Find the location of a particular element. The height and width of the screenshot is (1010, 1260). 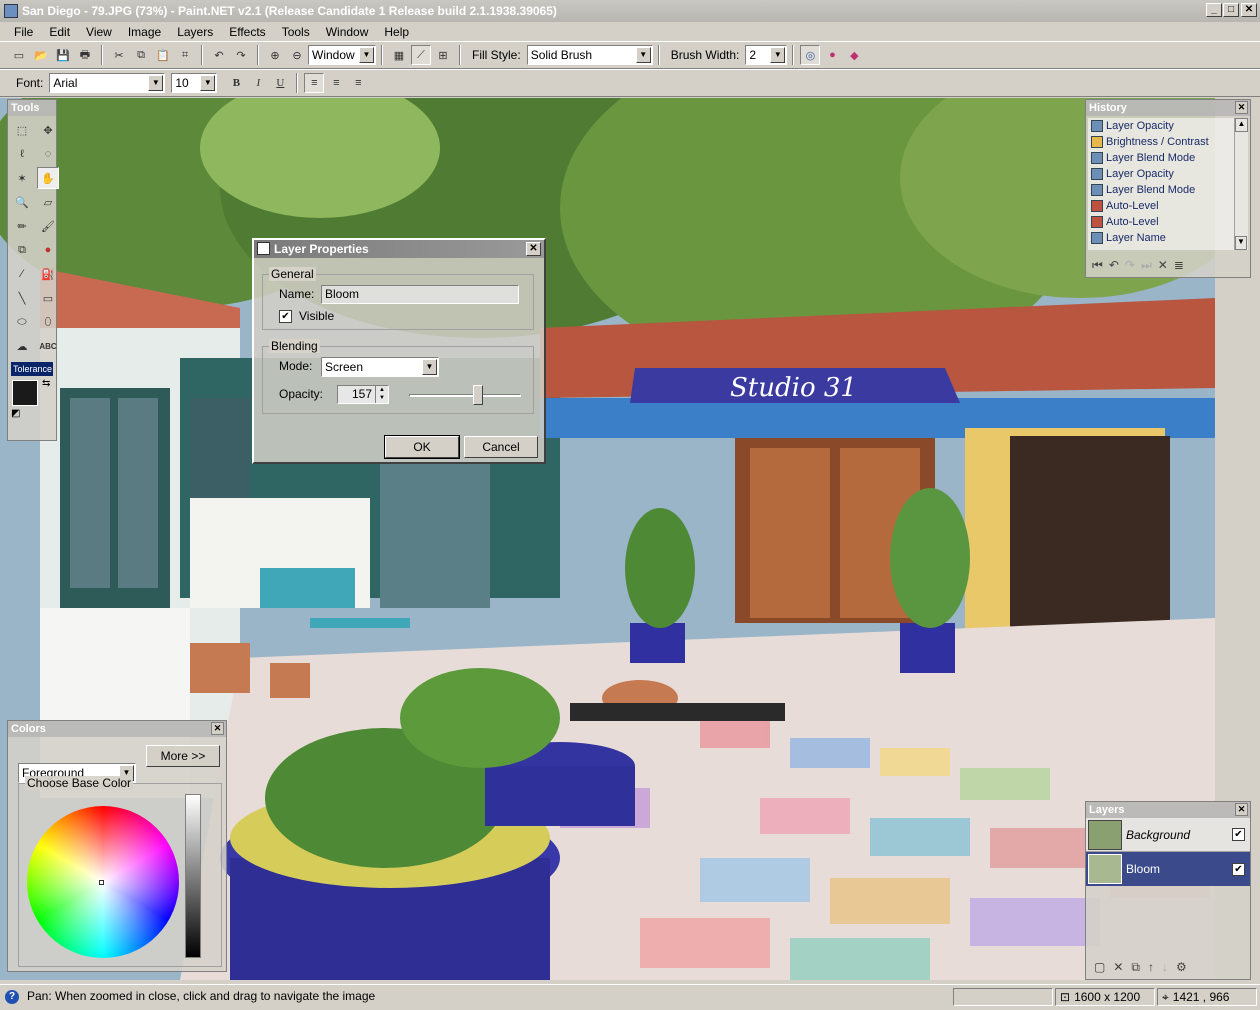

layer-properties-icon: ⚙ is located at coordinates (1181, 967).